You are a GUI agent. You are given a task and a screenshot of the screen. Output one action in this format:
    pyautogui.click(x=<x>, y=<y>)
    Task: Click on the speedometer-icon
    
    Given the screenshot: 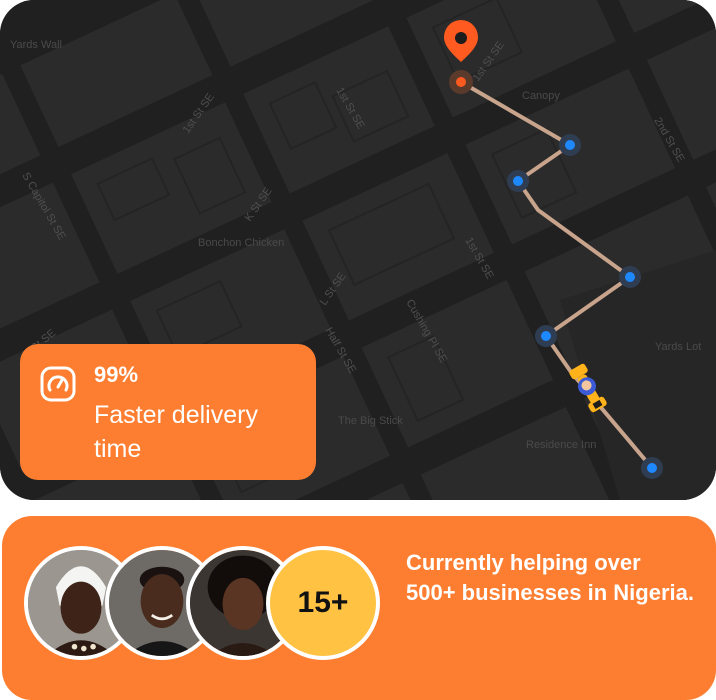 What is the action you would take?
    pyautogui.click(x=58, y=384)
    